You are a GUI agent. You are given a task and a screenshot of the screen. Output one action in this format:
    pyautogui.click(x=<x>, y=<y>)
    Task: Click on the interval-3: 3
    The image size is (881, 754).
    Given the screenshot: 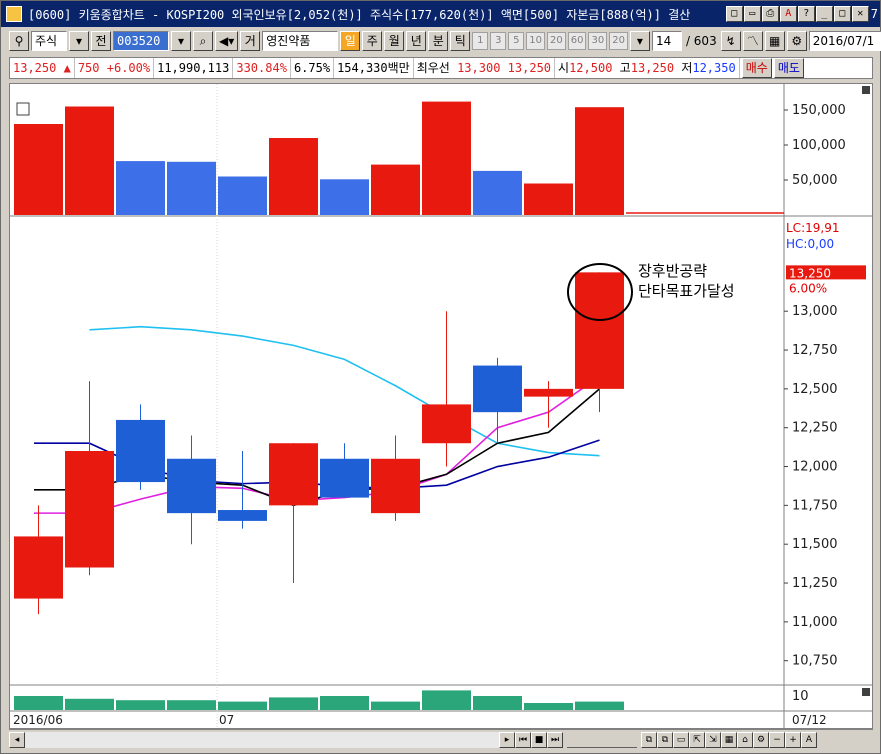 What is the action you would take?
    pyautogui.click(x=498, y=41)
    